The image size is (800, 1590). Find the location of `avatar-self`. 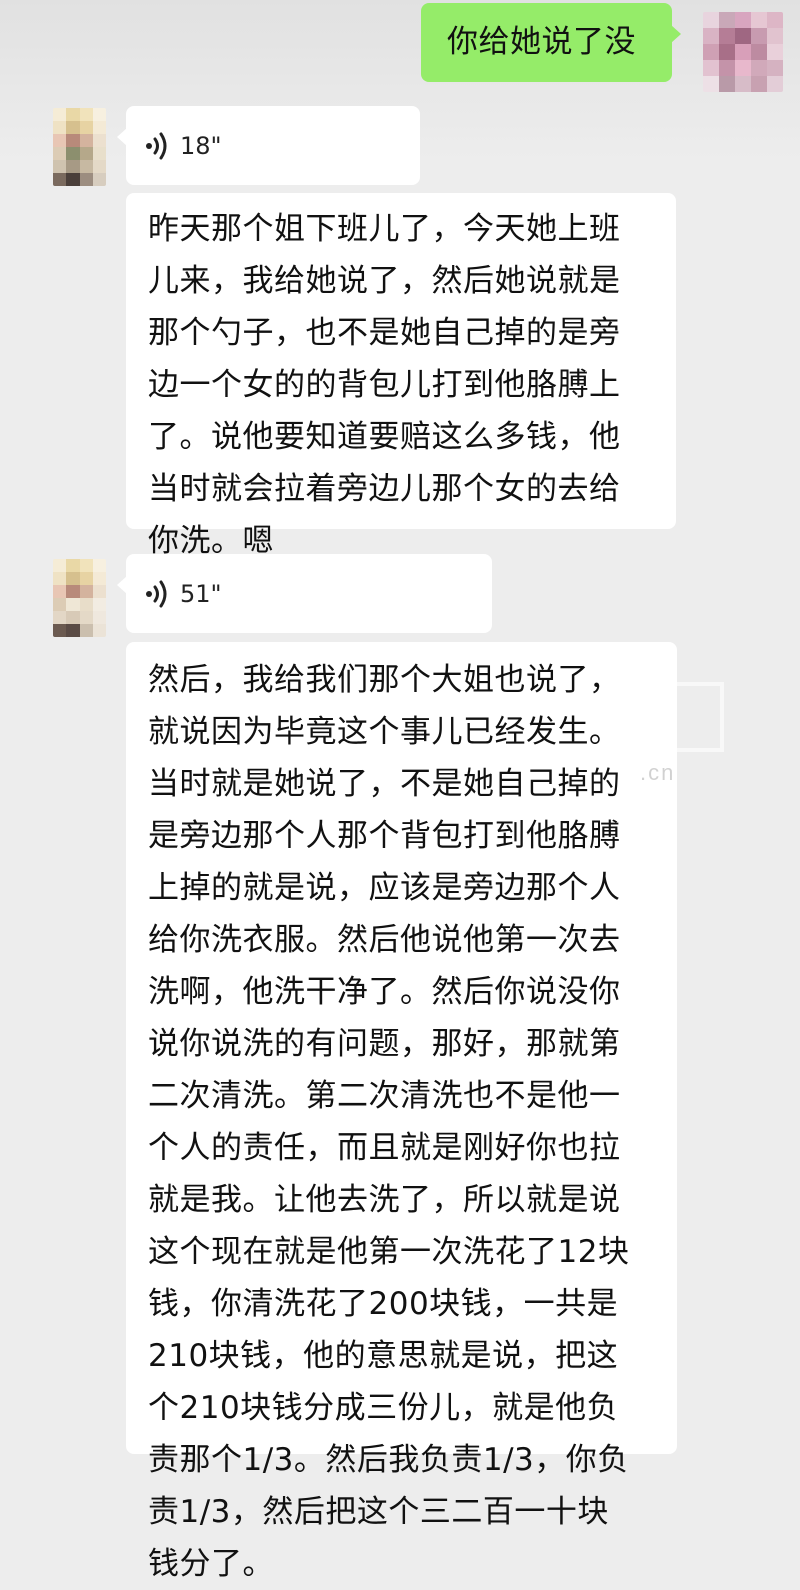

avatar-self is located at coordinates (743, 52).